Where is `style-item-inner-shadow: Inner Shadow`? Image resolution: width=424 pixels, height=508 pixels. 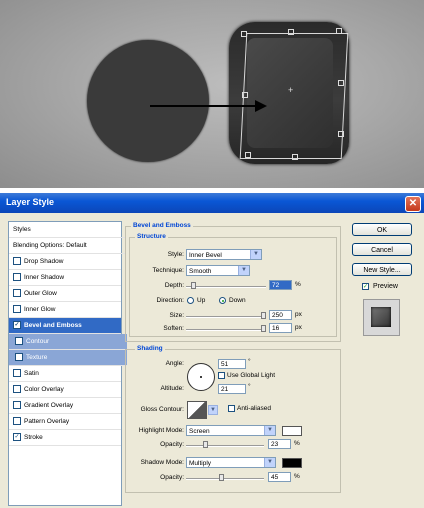
style-item-inner-shadow: Inner Shadow is located at coordinates (65, 278).